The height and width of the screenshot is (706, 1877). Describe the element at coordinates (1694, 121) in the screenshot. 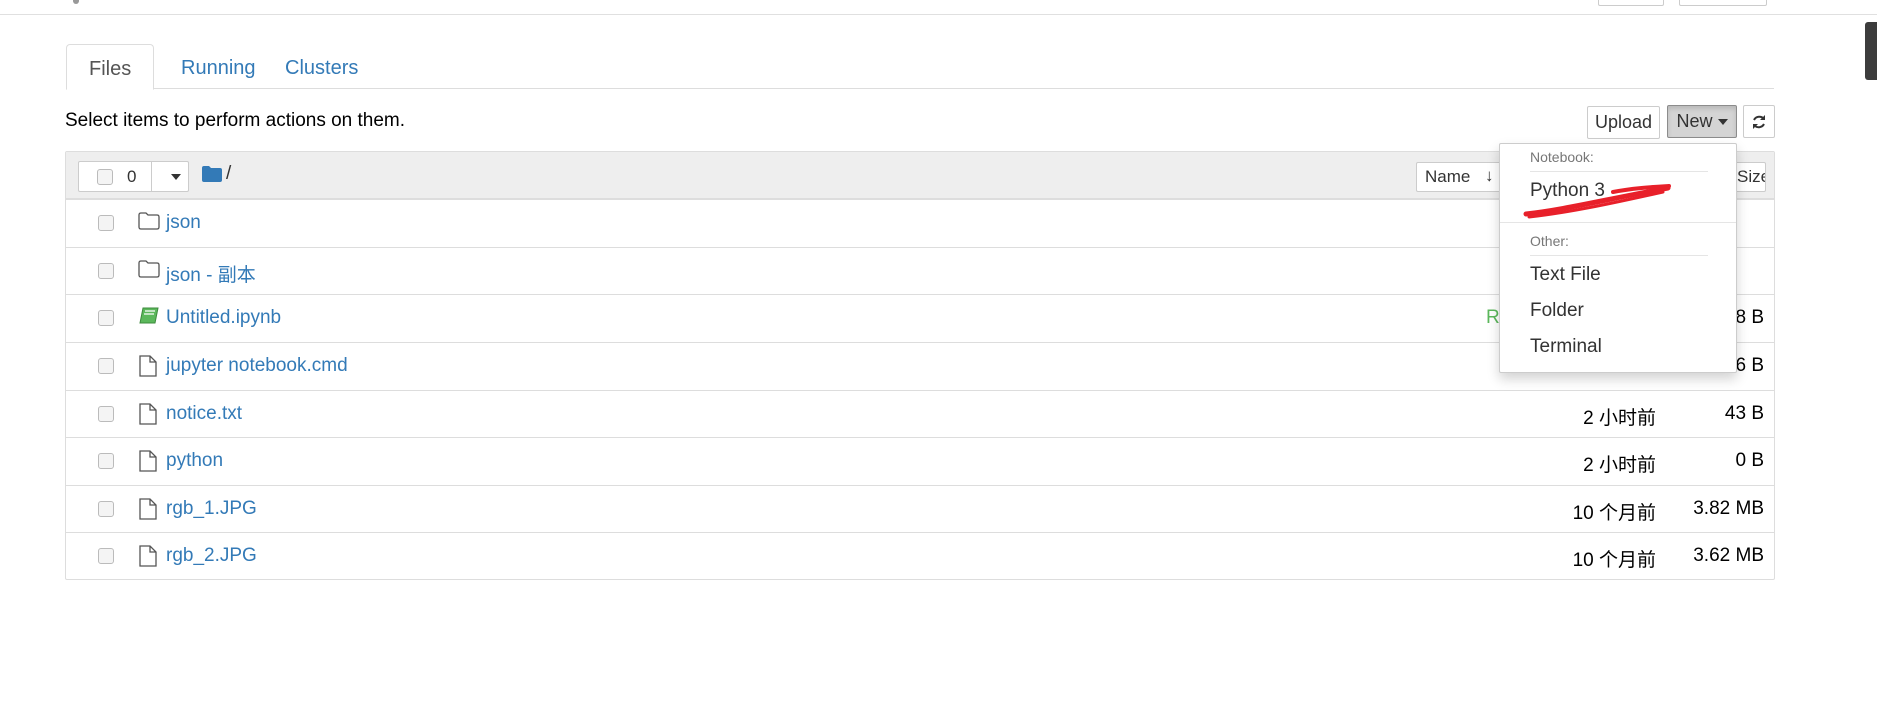

I see `new-button-label: New` at that location.